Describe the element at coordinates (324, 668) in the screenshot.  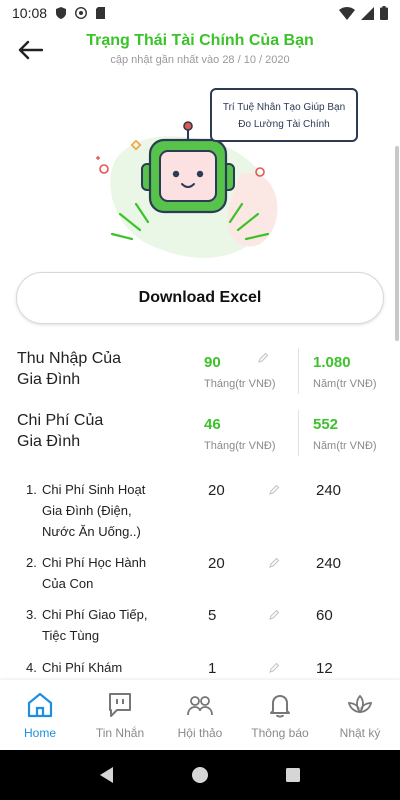
I see `item-4-yearly-value: 12` at that location.